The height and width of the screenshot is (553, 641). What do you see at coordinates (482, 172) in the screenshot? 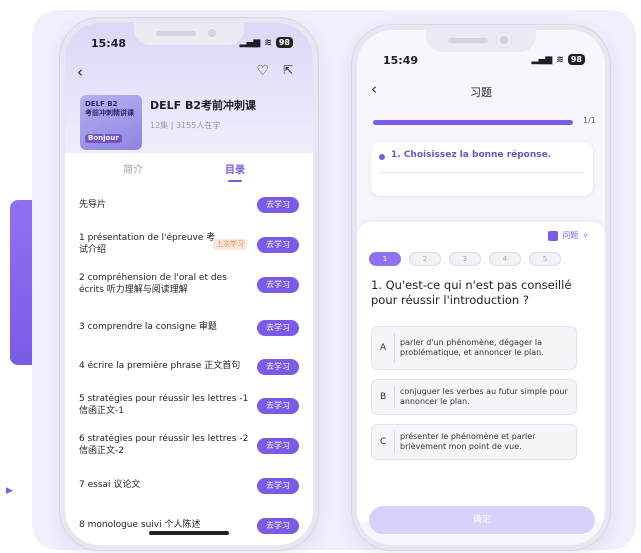
I see `divider` at bounding box center [482, 172].